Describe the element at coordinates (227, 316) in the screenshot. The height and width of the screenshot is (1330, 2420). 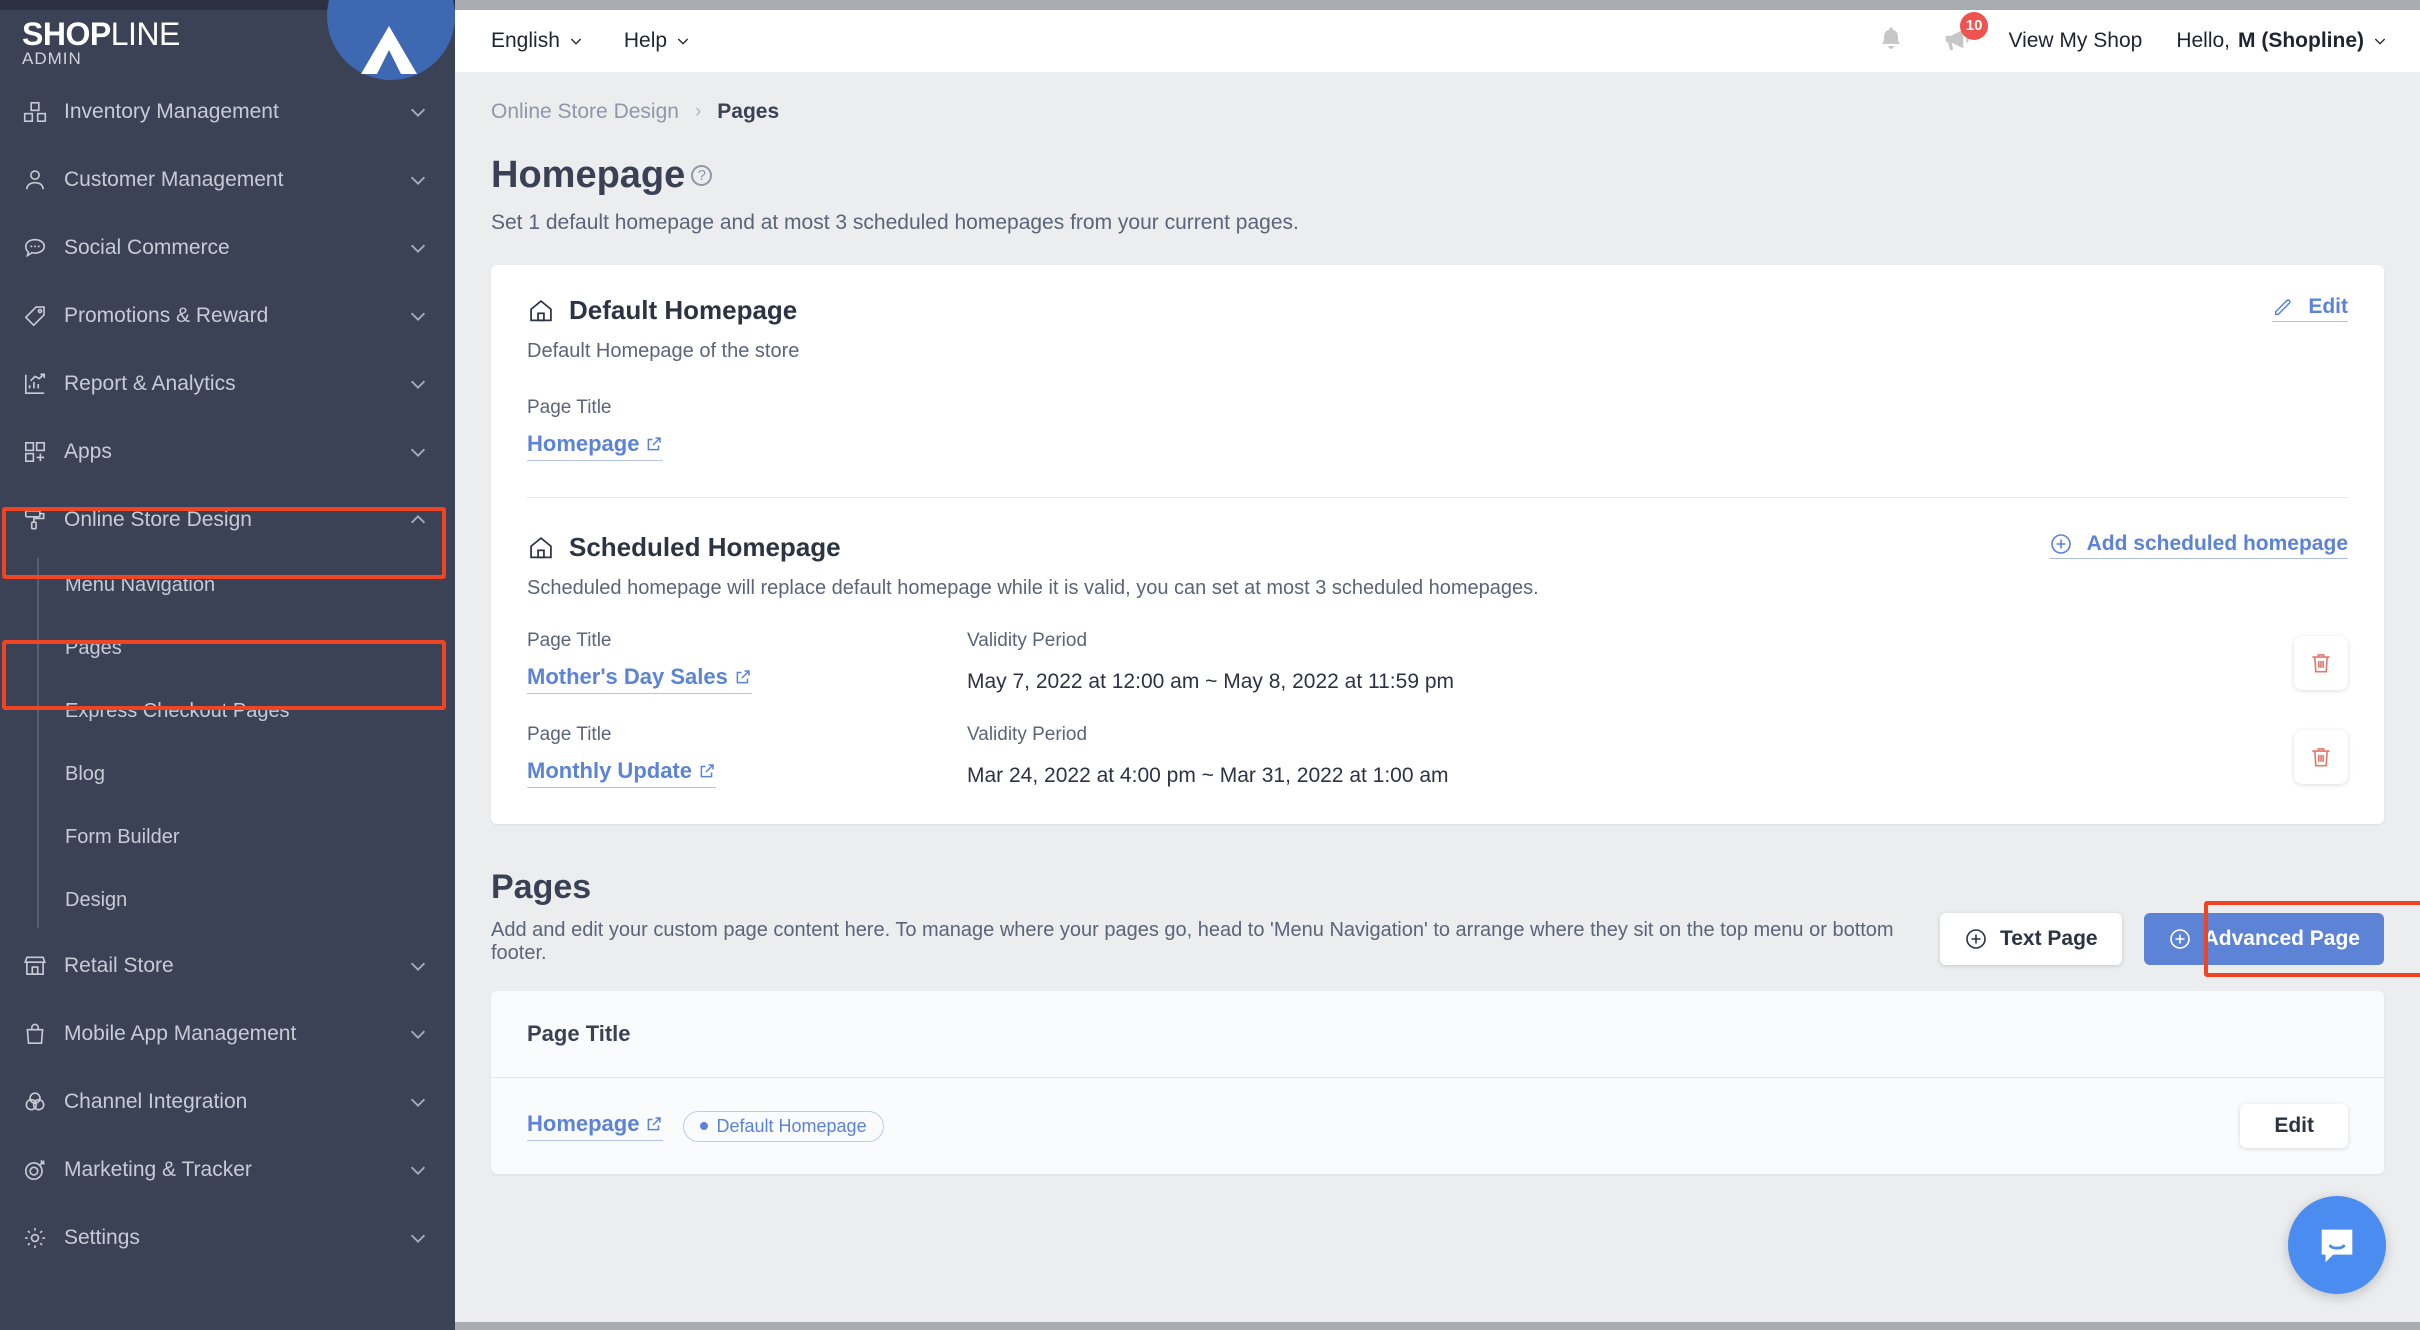
I see `sidebar-item-promotions-reward: Promotions & Reward` at that location.